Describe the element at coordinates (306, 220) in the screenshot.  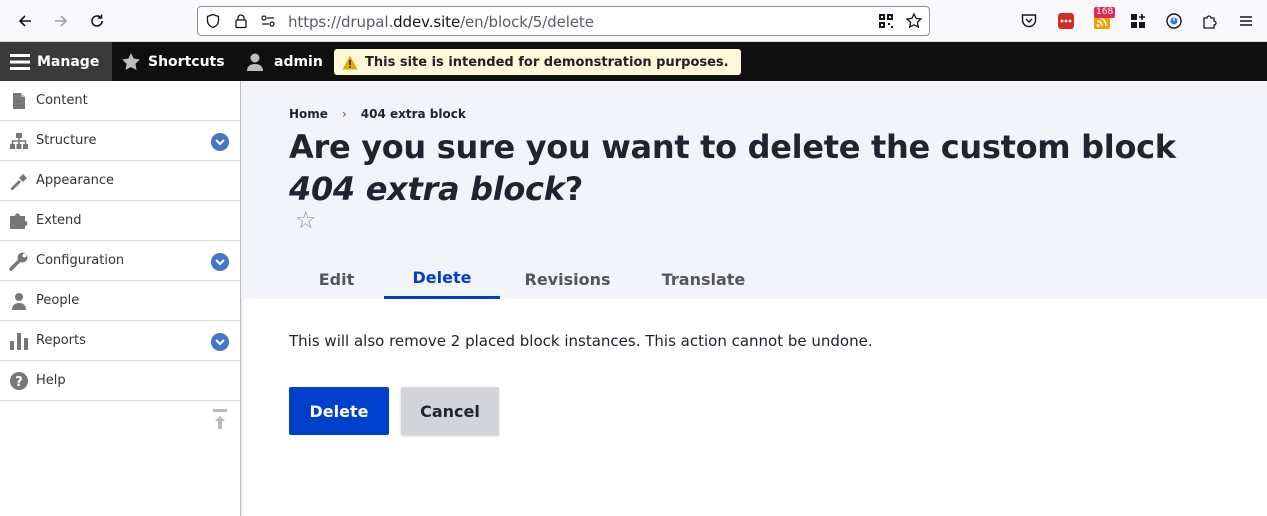
I see `shortcut-star-icon: ☆` at that location.